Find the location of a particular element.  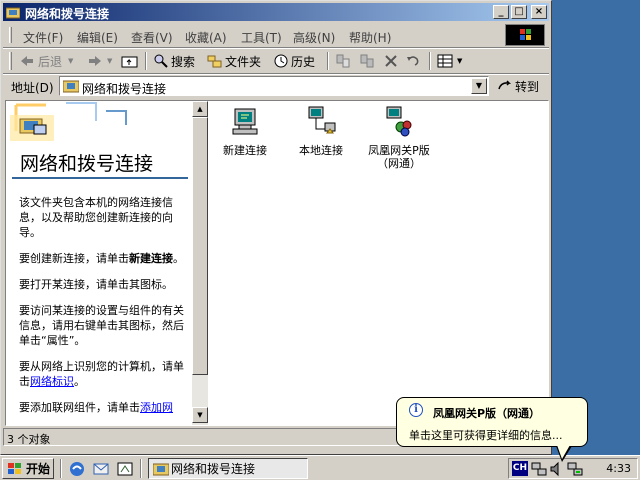

windows-logo is located at coordinates (525, 35).